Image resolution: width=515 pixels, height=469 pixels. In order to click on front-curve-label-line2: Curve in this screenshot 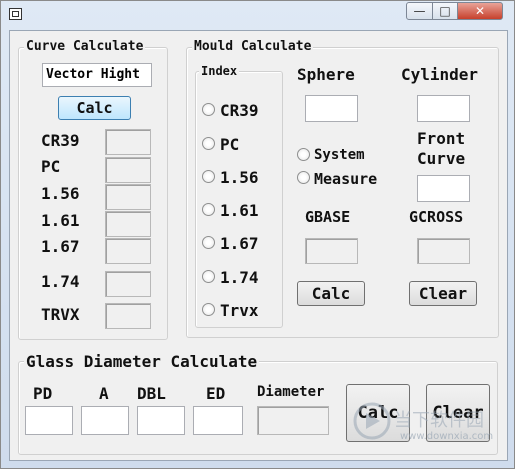, I will do `click(441, 158)`.